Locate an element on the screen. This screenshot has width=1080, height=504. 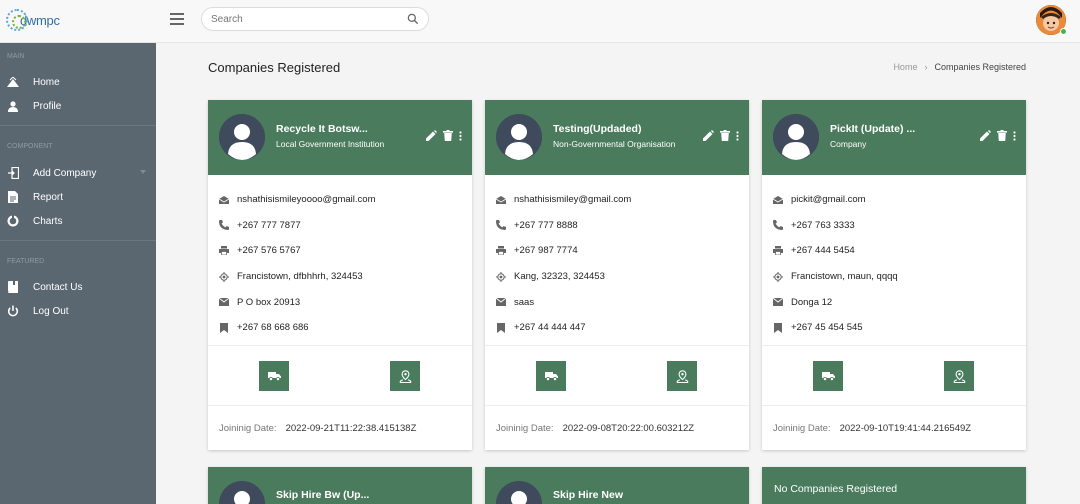
phone-row: +267 777 8888 is located at coordinates (617, 226).